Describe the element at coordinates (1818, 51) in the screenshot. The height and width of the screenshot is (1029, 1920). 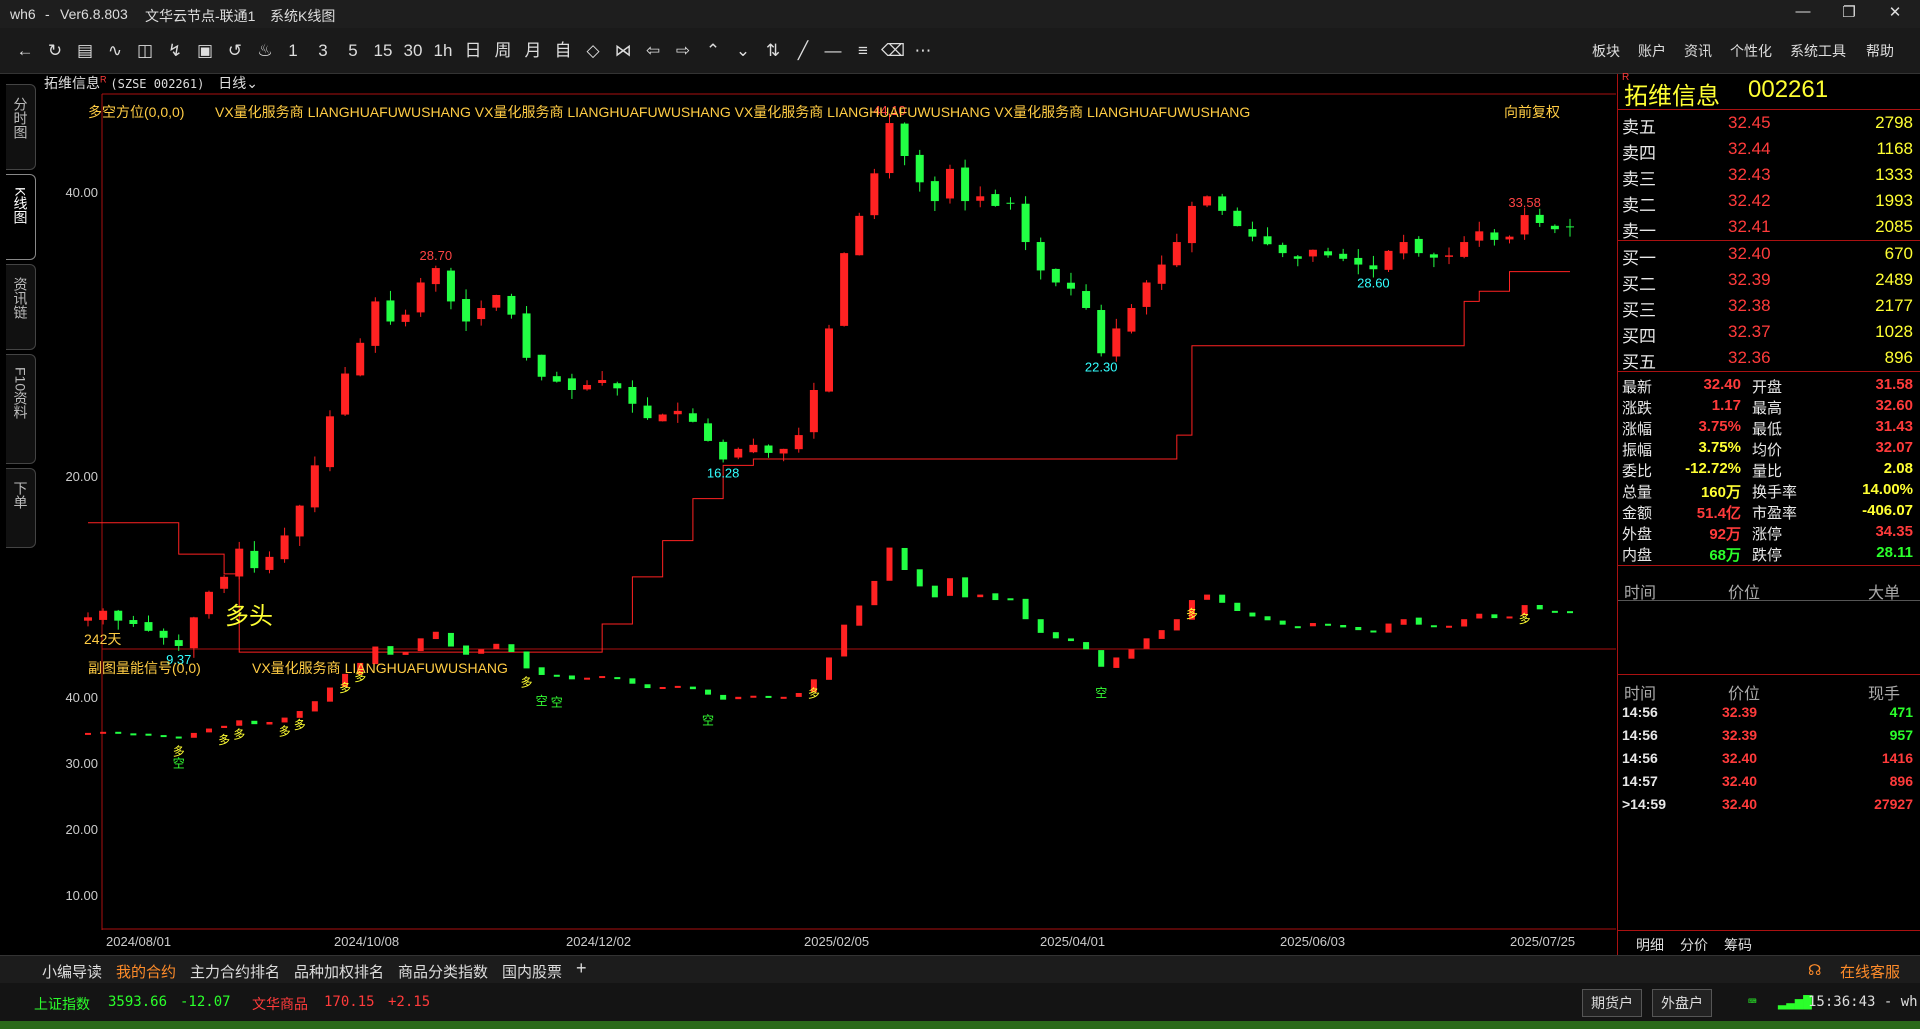
I see `menu-system-tools: 系统工具` at that location.